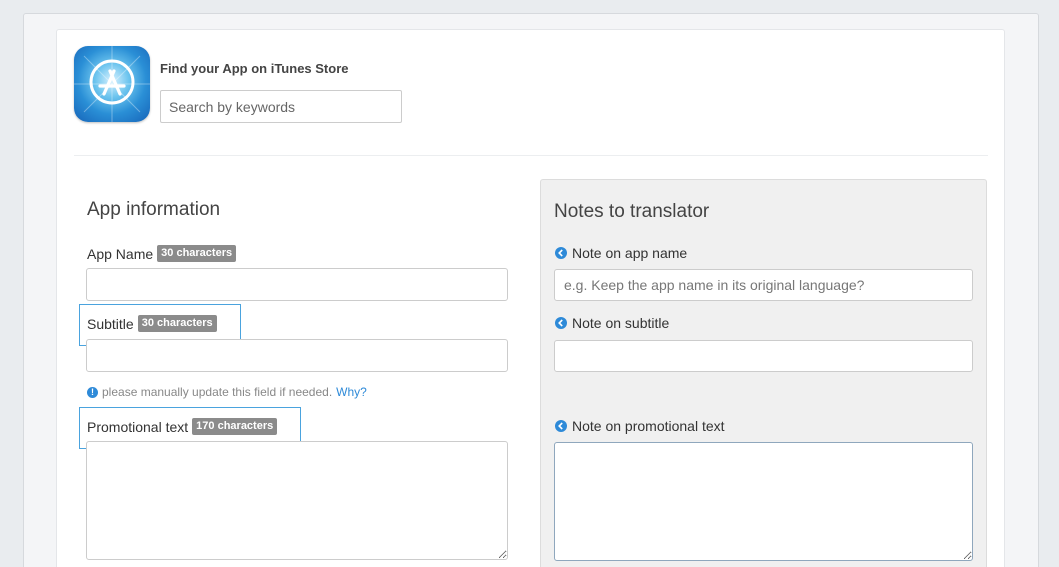  I want to click on app-name-label-text: App Name, so click(120, 253).